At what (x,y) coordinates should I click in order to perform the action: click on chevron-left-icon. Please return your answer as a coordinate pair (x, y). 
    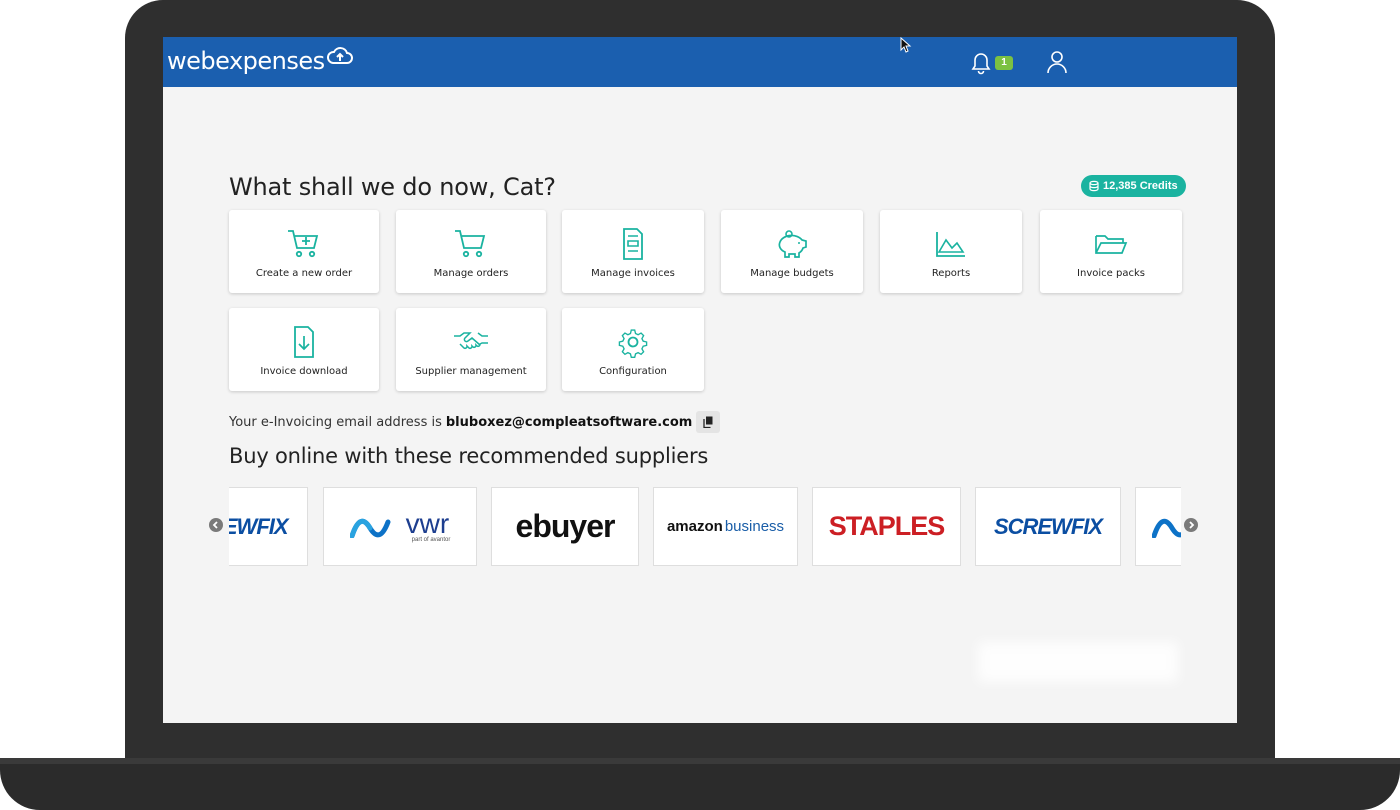
    Looking at the image, I should click on (215, 525).